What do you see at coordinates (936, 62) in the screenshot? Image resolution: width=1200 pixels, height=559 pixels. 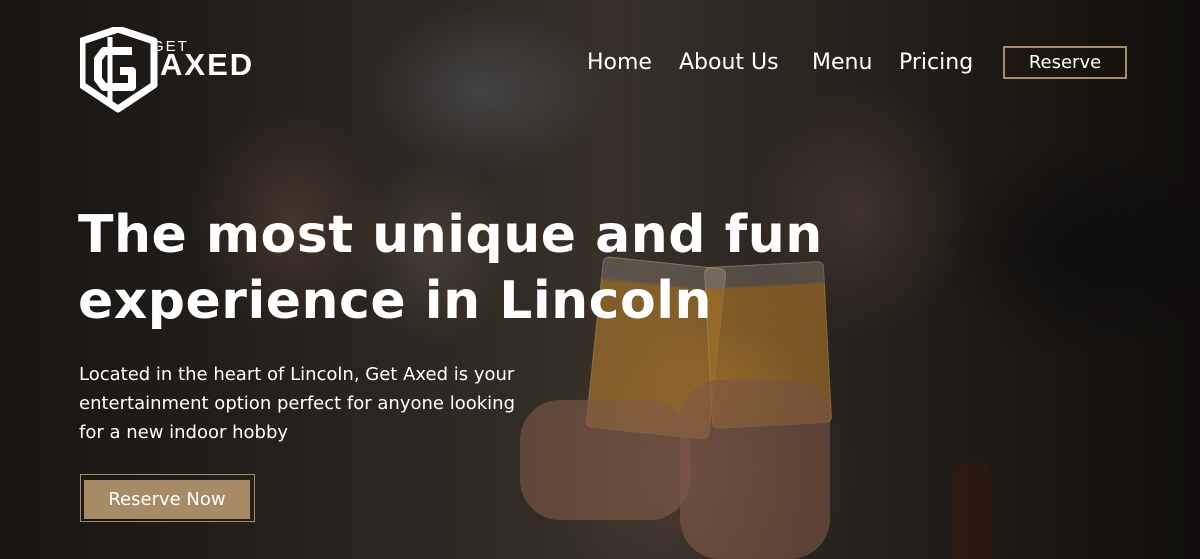 I see `nav-pricing: Pricing` at bounding box center [936, 62].